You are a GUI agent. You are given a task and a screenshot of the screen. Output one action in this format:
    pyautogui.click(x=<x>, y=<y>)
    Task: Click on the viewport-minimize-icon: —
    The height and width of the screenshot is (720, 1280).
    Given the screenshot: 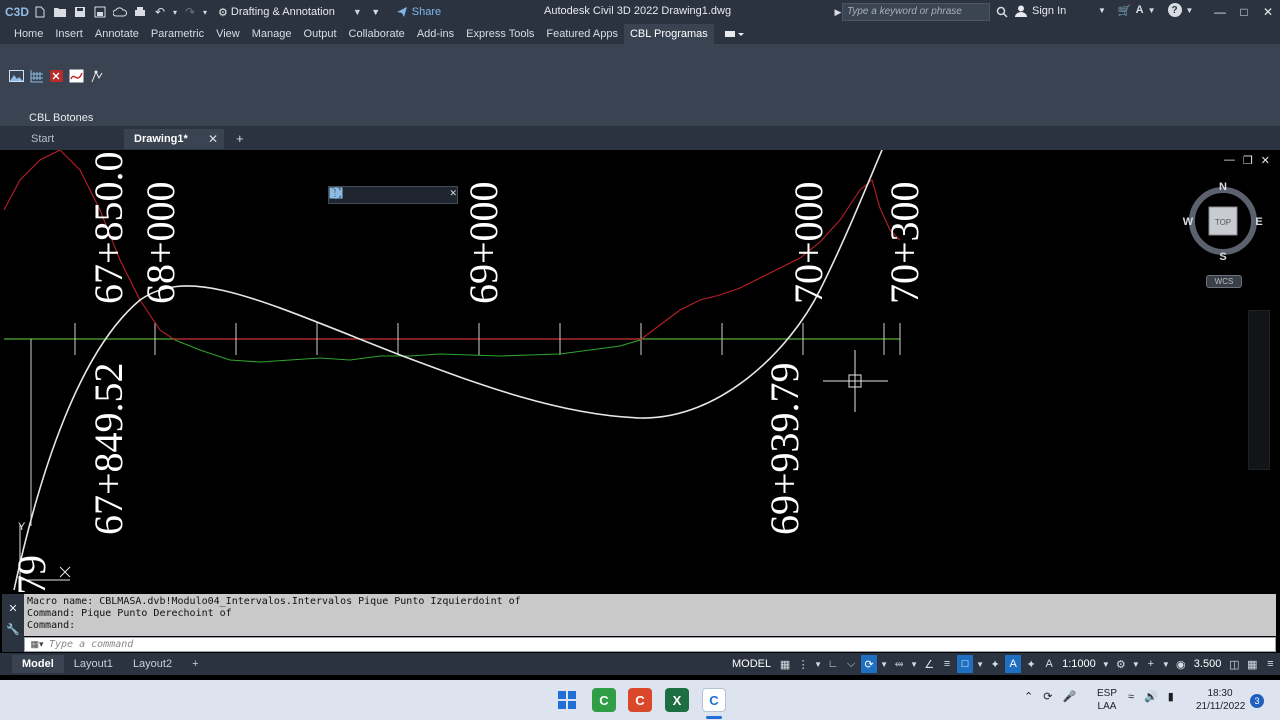 What is the action you would take?
    pyautogui.click(x=1229, y=160)
    